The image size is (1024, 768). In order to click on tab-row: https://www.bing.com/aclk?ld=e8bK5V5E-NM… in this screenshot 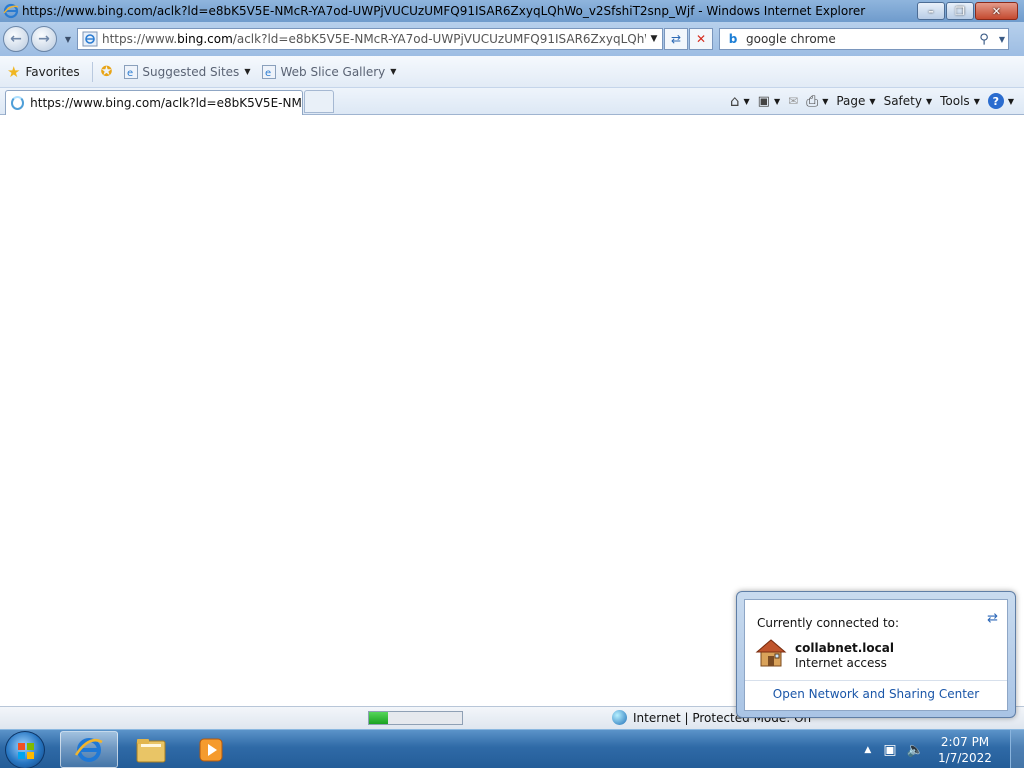, I will do `click(512, 101)`.